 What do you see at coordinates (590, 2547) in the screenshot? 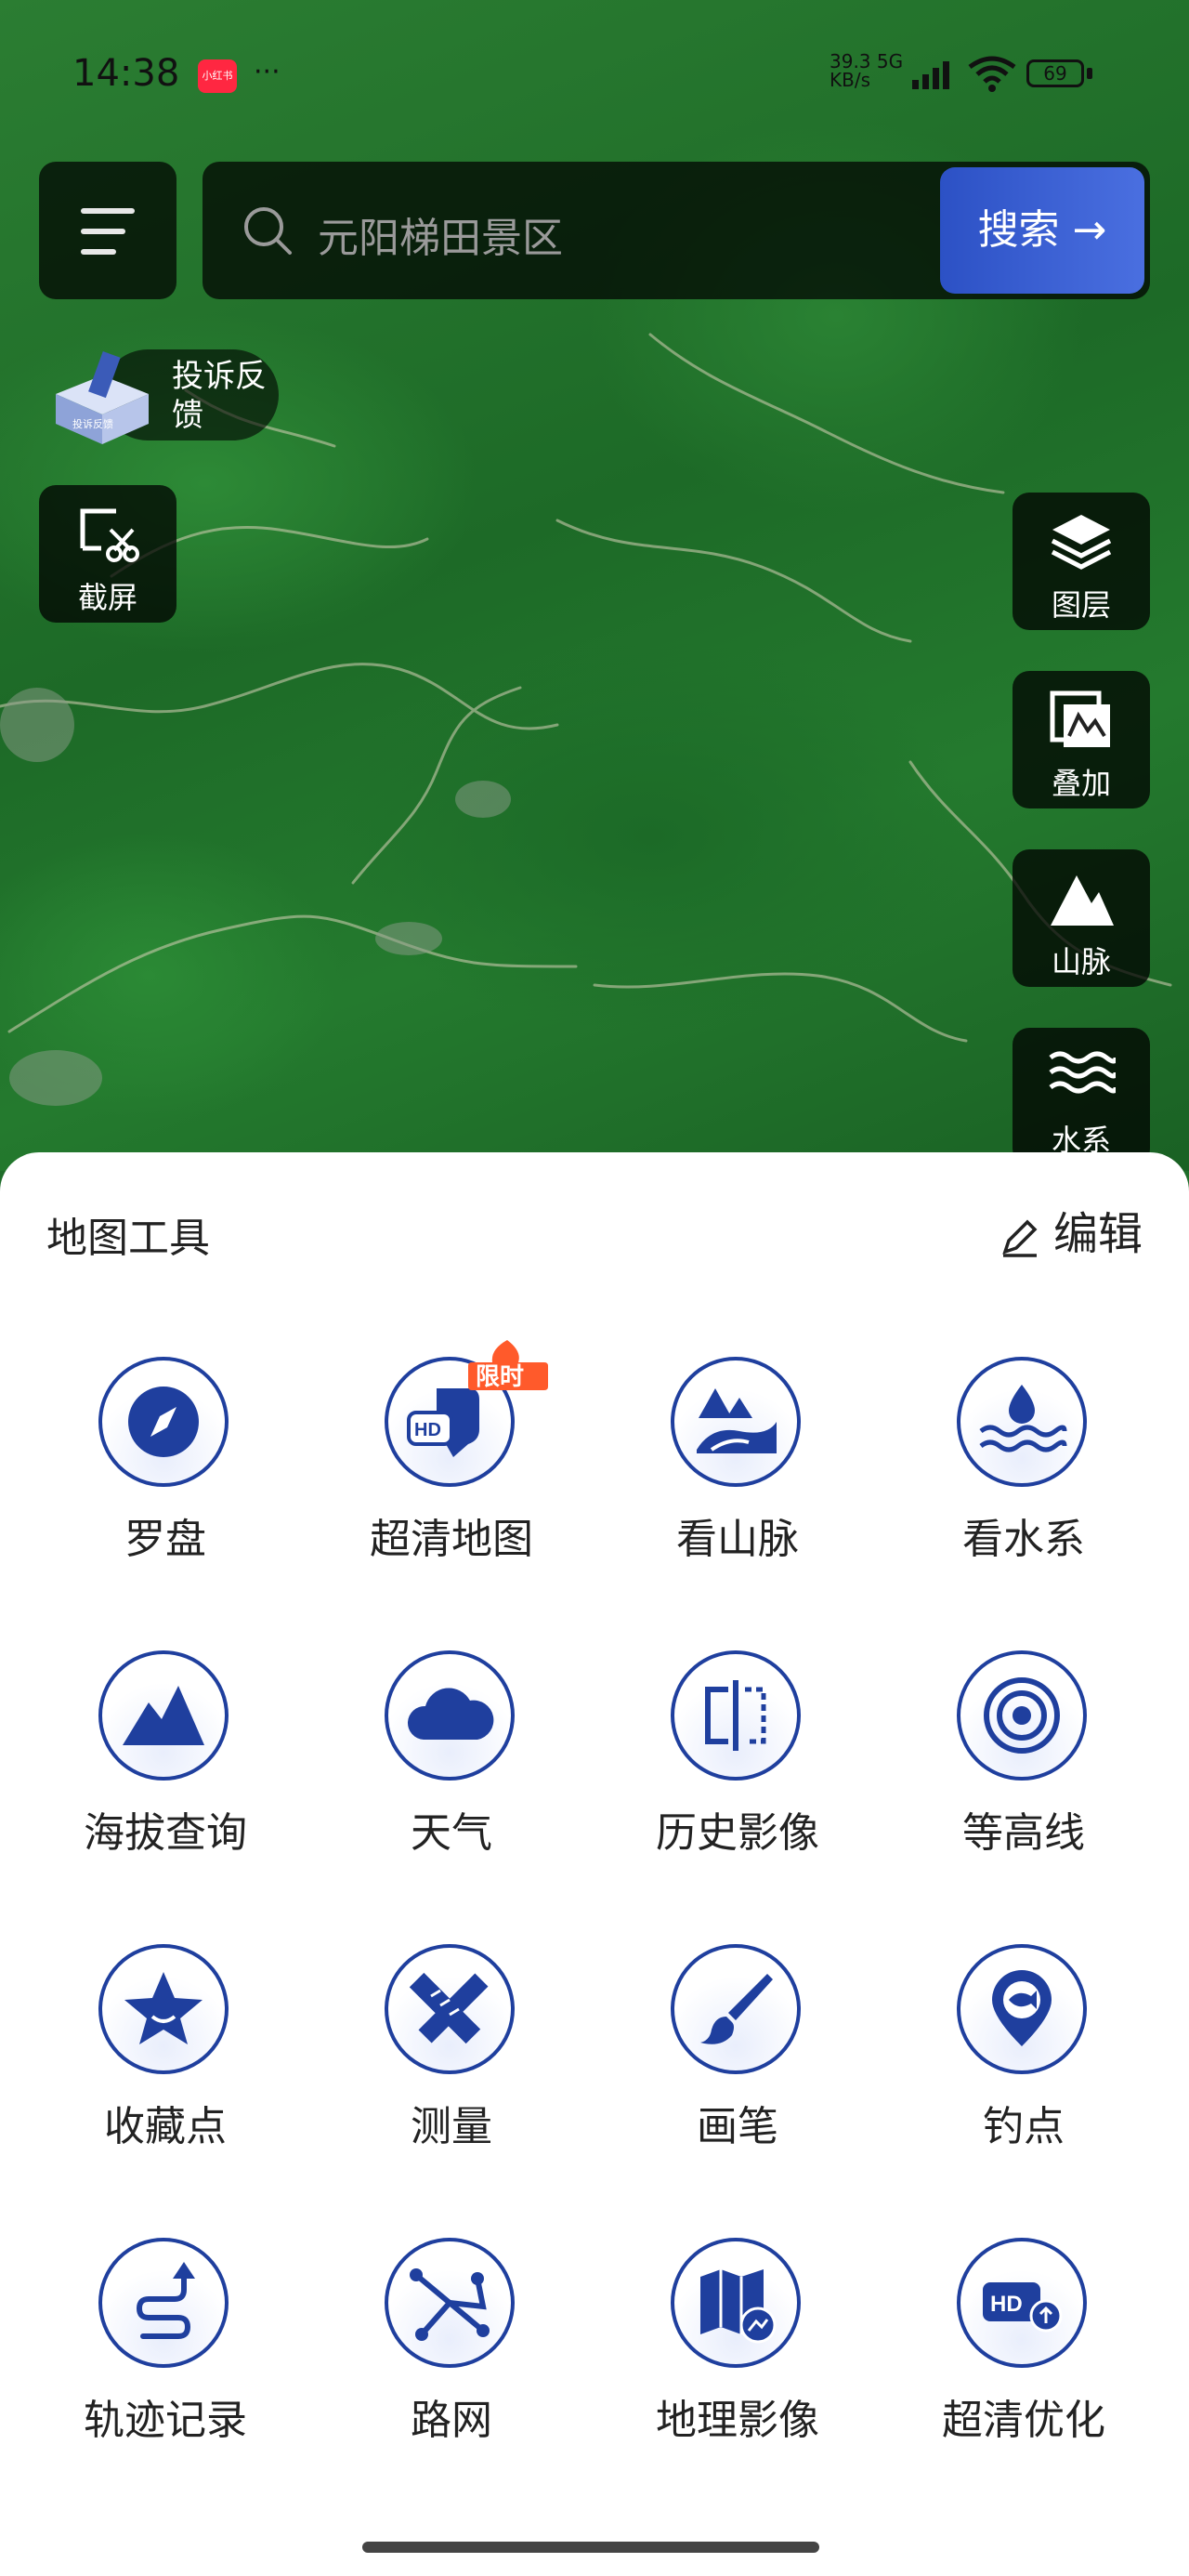
I see `home-indicator` at bounding box center [590, 2547].